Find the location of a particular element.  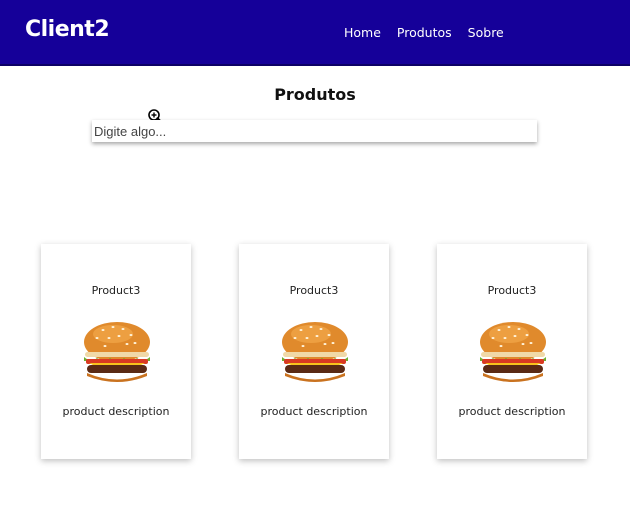

search-box is located at coordinates (314, 131).